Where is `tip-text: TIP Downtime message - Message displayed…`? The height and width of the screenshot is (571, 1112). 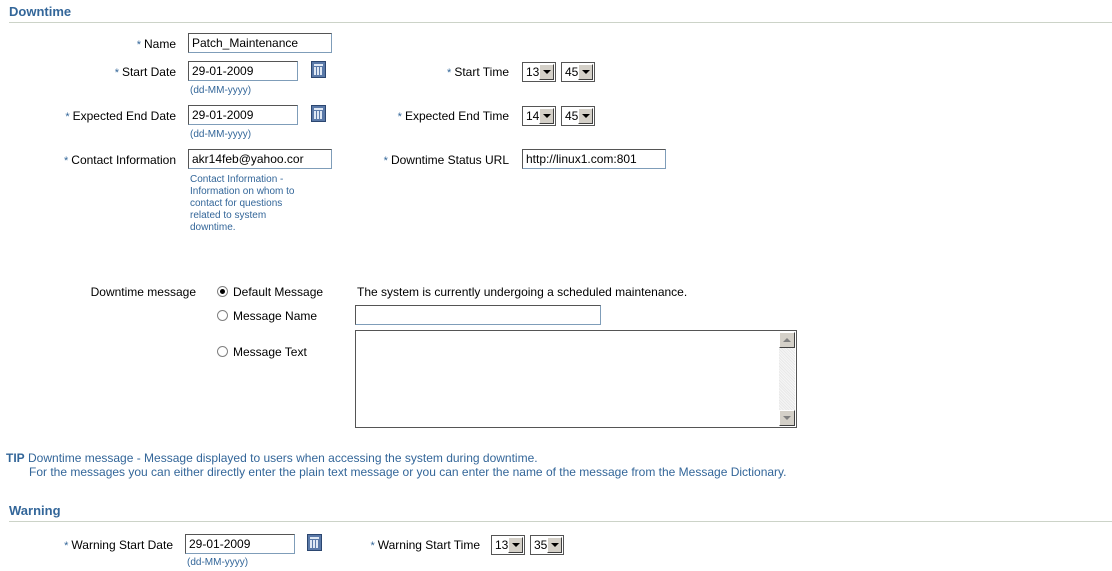 tip-text: TIP Downtime message - Message displayed… is located at coordinates (396, 465).